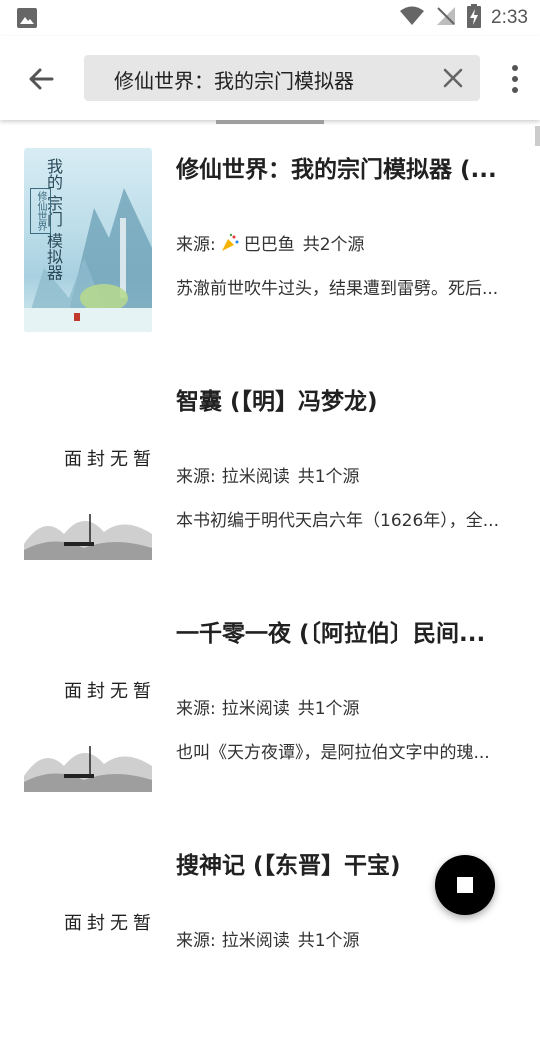 The height and width of the screenshot is (1058, 540). I want to click on arrow-back-icon, so click(41, 79).